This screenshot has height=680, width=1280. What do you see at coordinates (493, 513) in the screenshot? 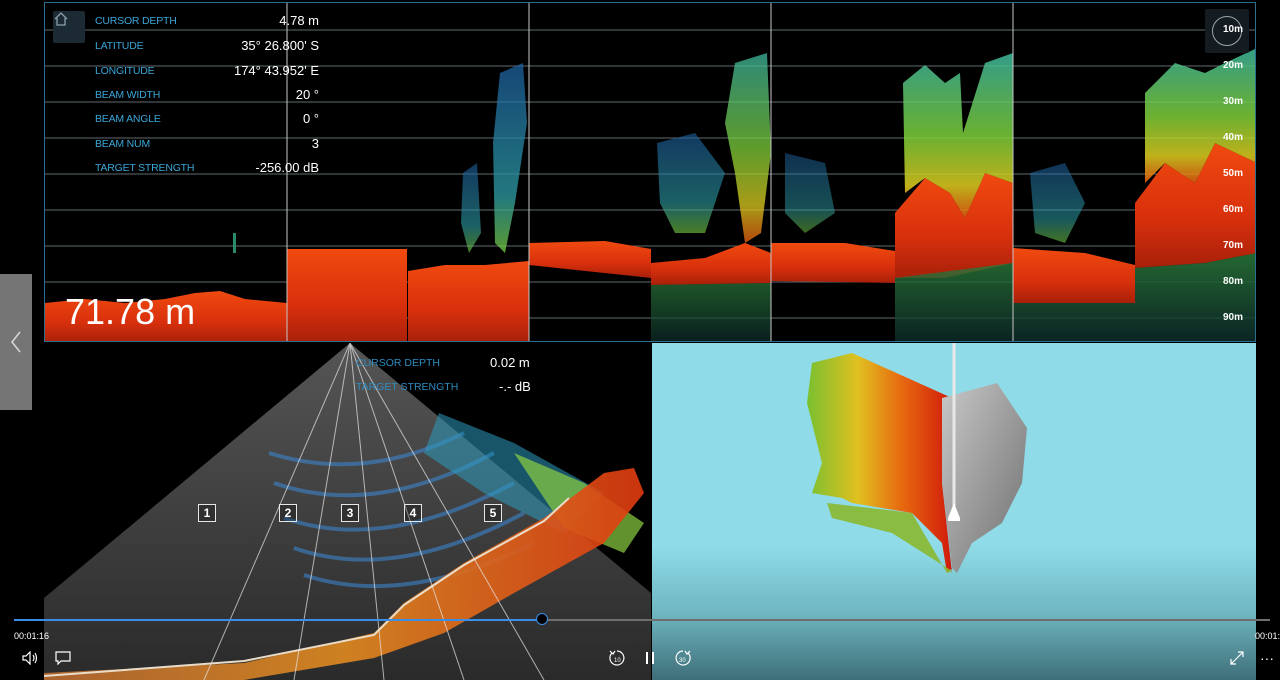
I see `beam-number-5: 5` at bounding box center [493, 513].